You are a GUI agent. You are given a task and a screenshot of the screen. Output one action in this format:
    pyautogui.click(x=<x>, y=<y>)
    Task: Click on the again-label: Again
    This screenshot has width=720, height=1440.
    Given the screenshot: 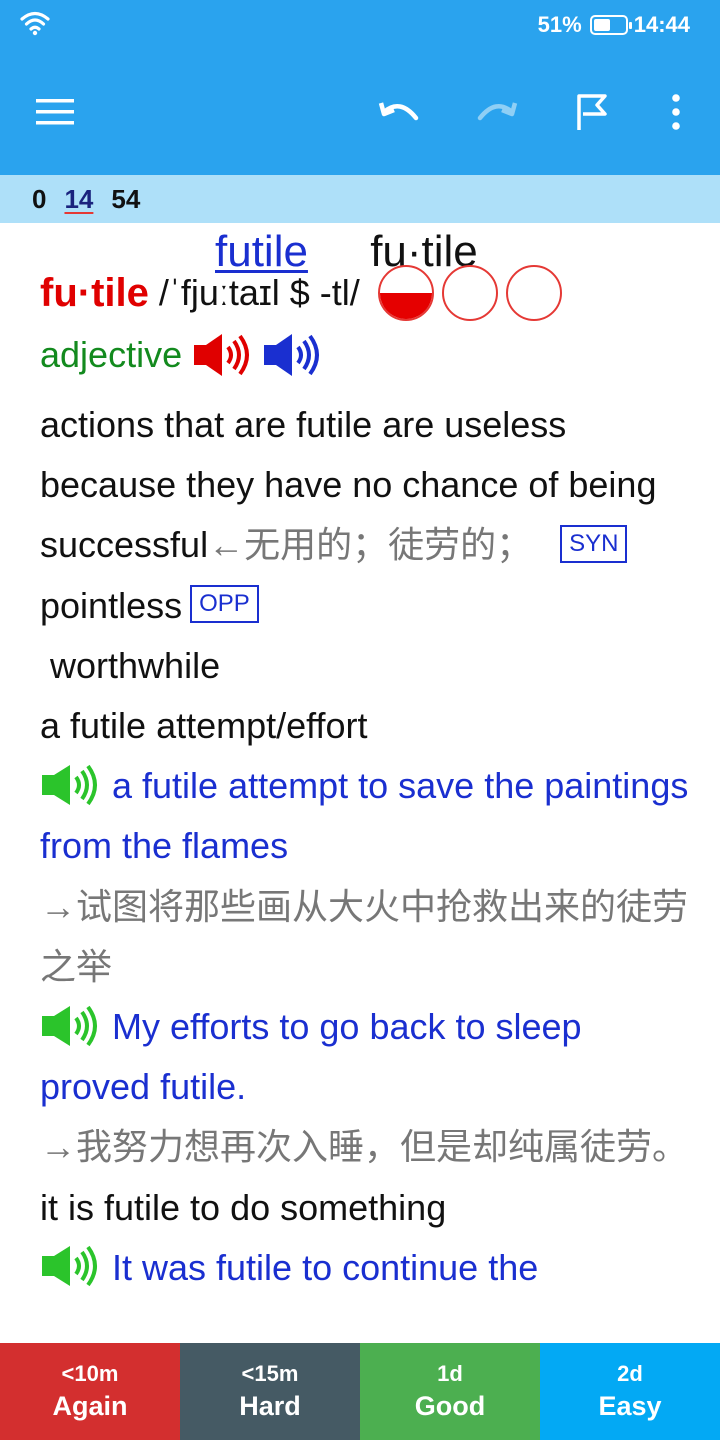 What is the action you would take?
    pyautogui.click(x=90, y=1406)
    